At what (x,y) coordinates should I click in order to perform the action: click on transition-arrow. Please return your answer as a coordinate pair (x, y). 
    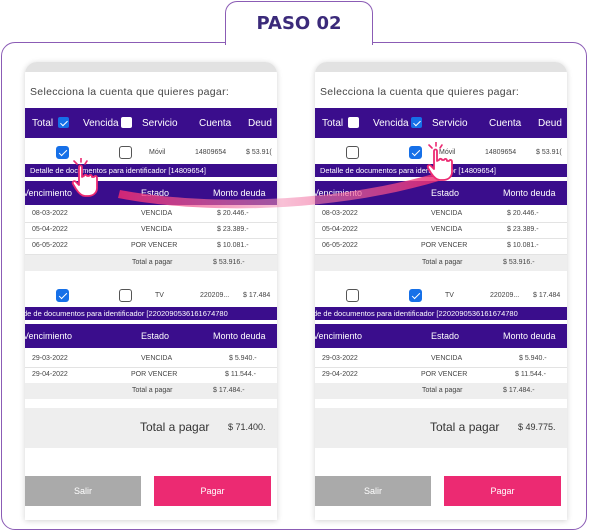
    Looking at the image, I should click on (280, 190).